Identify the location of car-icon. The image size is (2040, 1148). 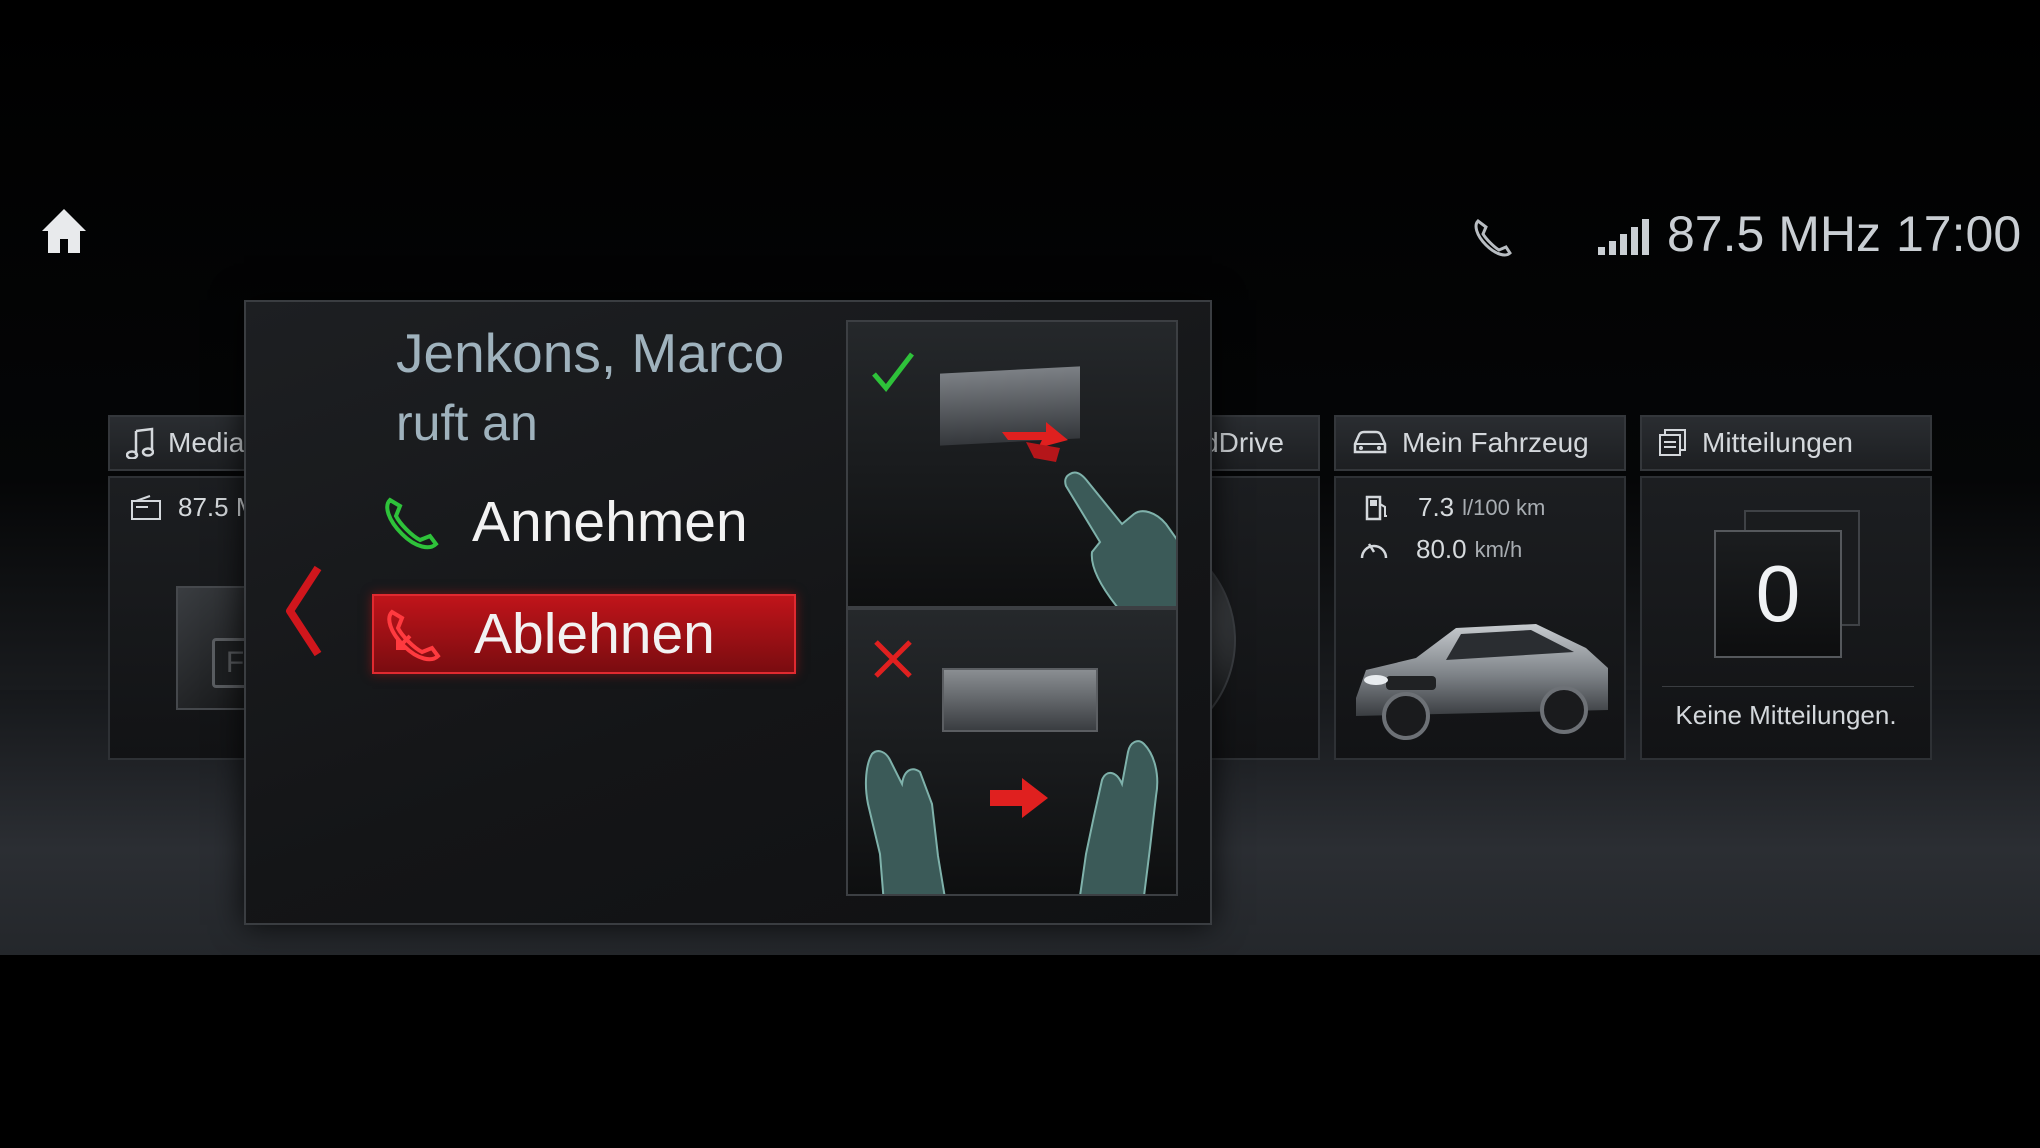
(1370, 442).